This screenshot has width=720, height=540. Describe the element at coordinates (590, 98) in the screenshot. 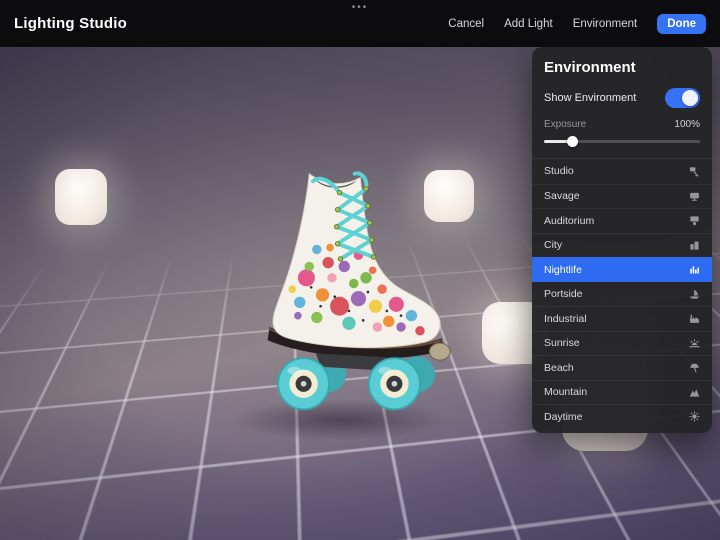

I see `show-environment-label: Show Environment` at that location.